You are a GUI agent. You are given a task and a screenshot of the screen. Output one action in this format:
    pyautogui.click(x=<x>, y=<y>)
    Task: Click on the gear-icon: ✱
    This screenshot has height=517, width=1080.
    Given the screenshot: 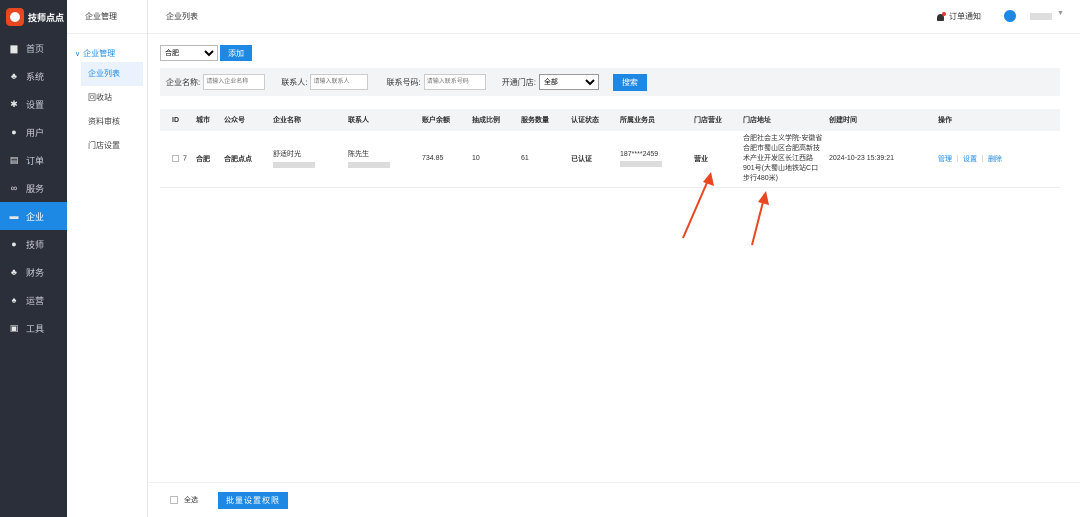 What is the action you would take?
    pyautogui.click(x=14, y=103)
    